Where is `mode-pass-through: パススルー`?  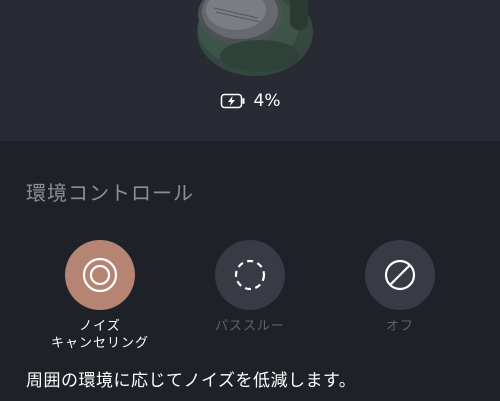 mode-pass-through: パススルー is located at coordinates (250, 287).